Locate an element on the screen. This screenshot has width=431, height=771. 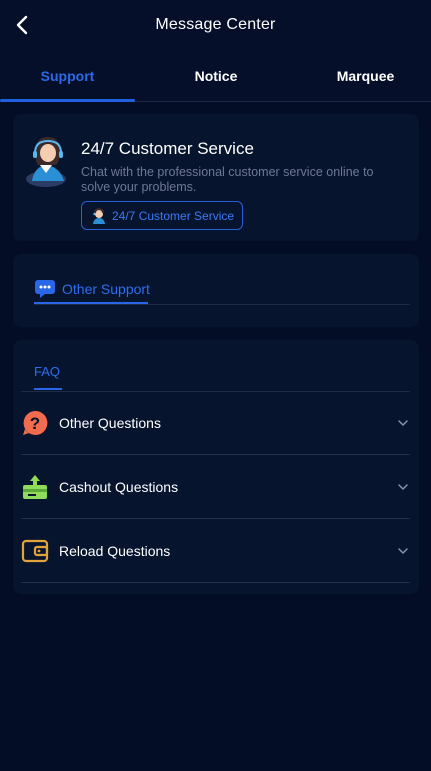
page-title: Message Center is located at coordinates (215, 24).